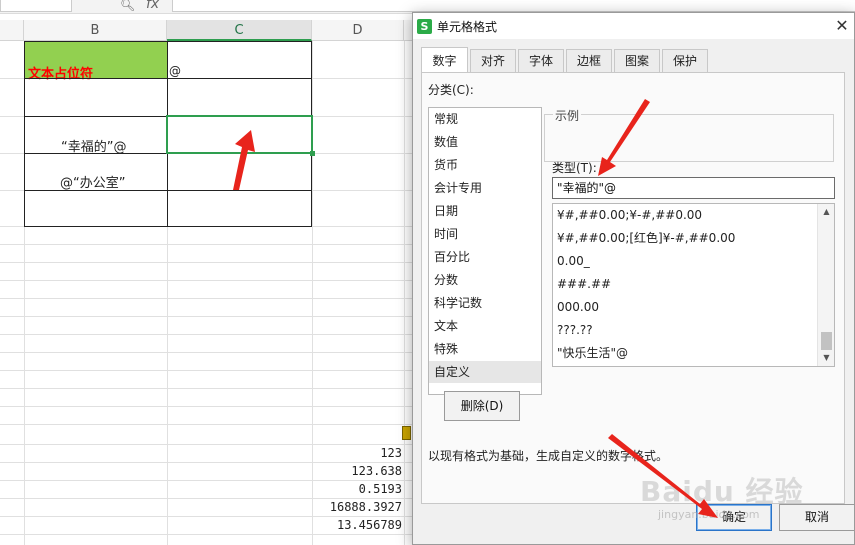 This screenshot has height=545, width=855. I want to click on tab-font: 字体, so click(541, 61).